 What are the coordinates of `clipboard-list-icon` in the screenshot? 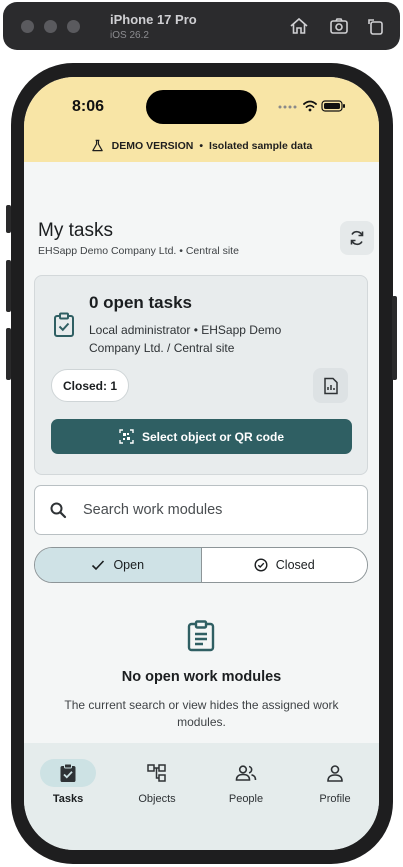 It's located at (201, 636).